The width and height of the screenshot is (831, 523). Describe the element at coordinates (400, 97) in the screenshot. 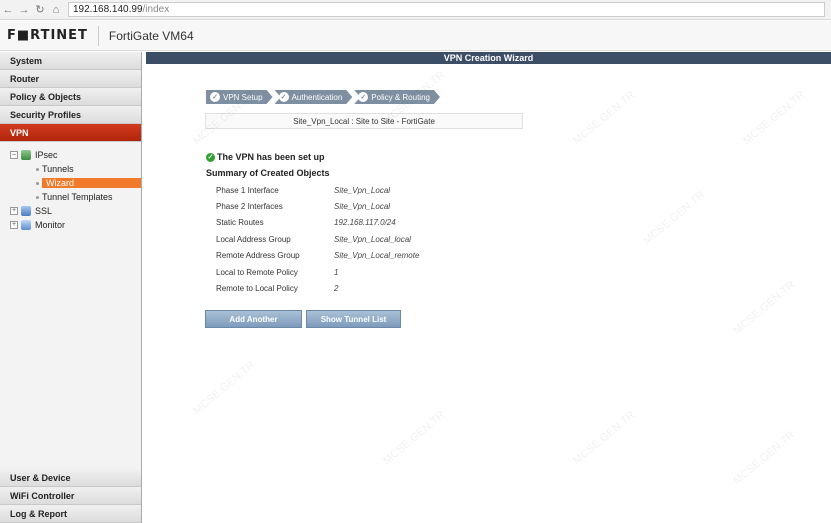

I see `step-label: Policy & Routing` at that location.